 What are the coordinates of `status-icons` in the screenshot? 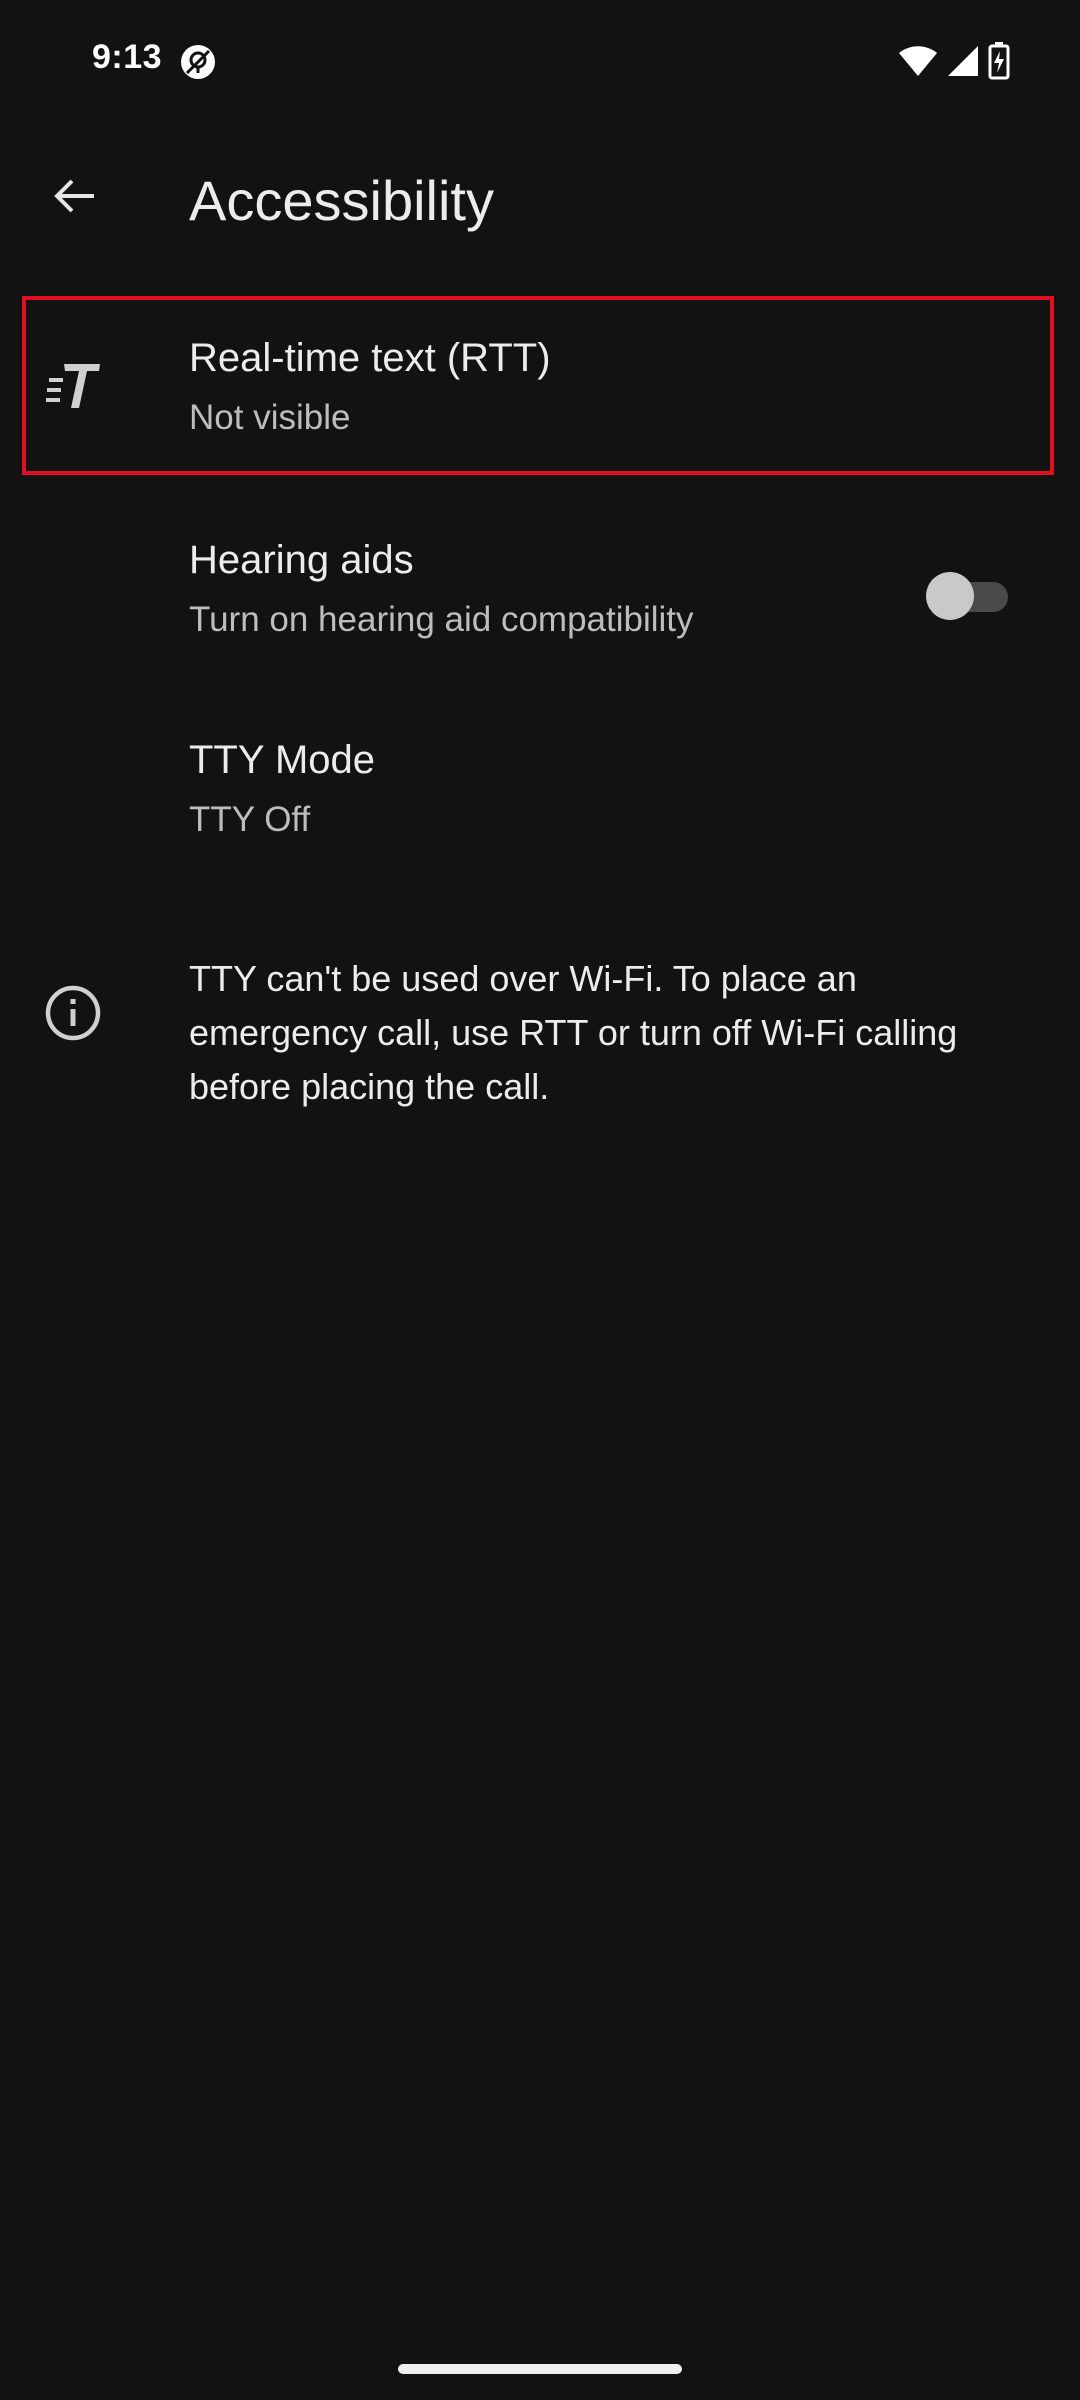 It's located at (954, 63).